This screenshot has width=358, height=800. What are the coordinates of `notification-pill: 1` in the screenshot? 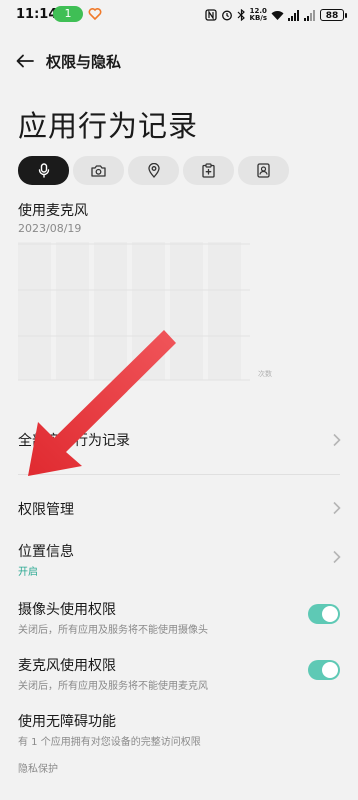 It's located at (68, 14).